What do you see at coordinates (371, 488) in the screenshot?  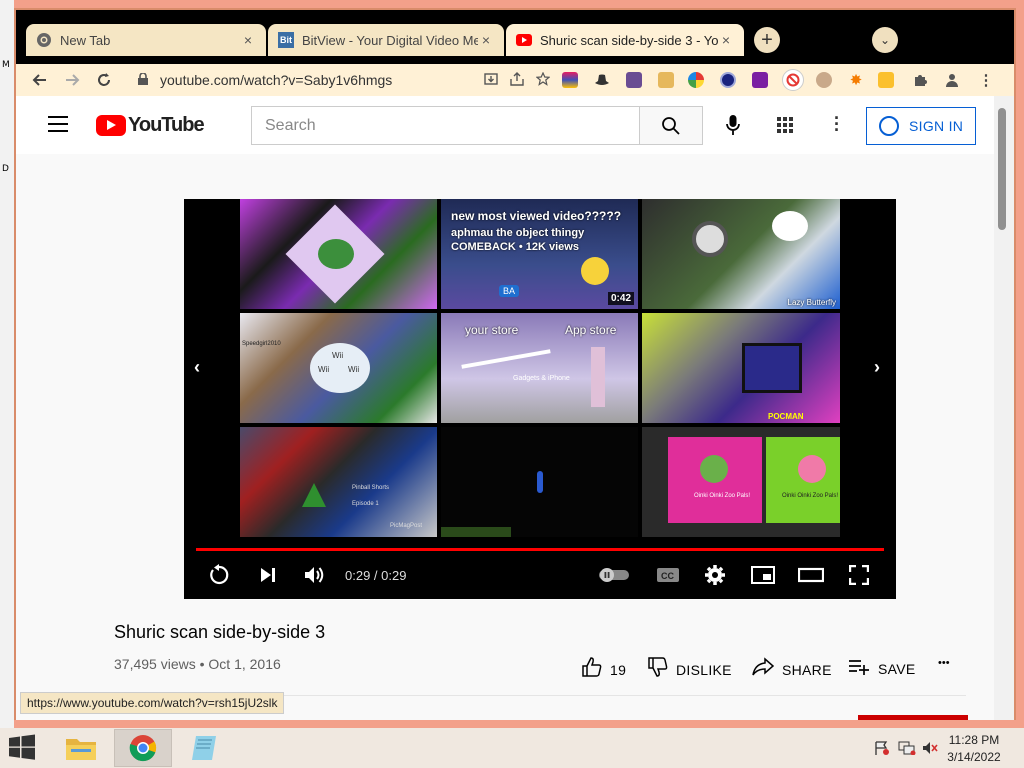 I see `tile-text: Pinball Shorts` at bounding box center [371, 488].